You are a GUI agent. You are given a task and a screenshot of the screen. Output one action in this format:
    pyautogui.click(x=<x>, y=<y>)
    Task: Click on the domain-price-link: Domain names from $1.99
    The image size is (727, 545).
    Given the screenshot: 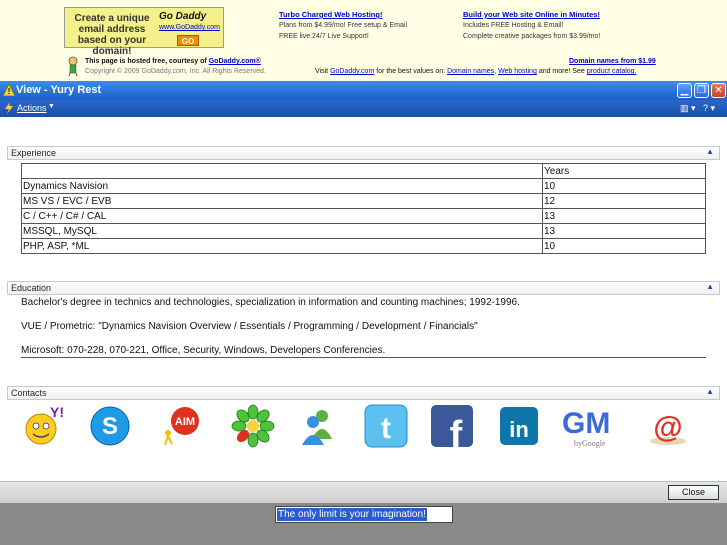 What is the action you would take?
    pyautogui.click(x=612, y=61)
    